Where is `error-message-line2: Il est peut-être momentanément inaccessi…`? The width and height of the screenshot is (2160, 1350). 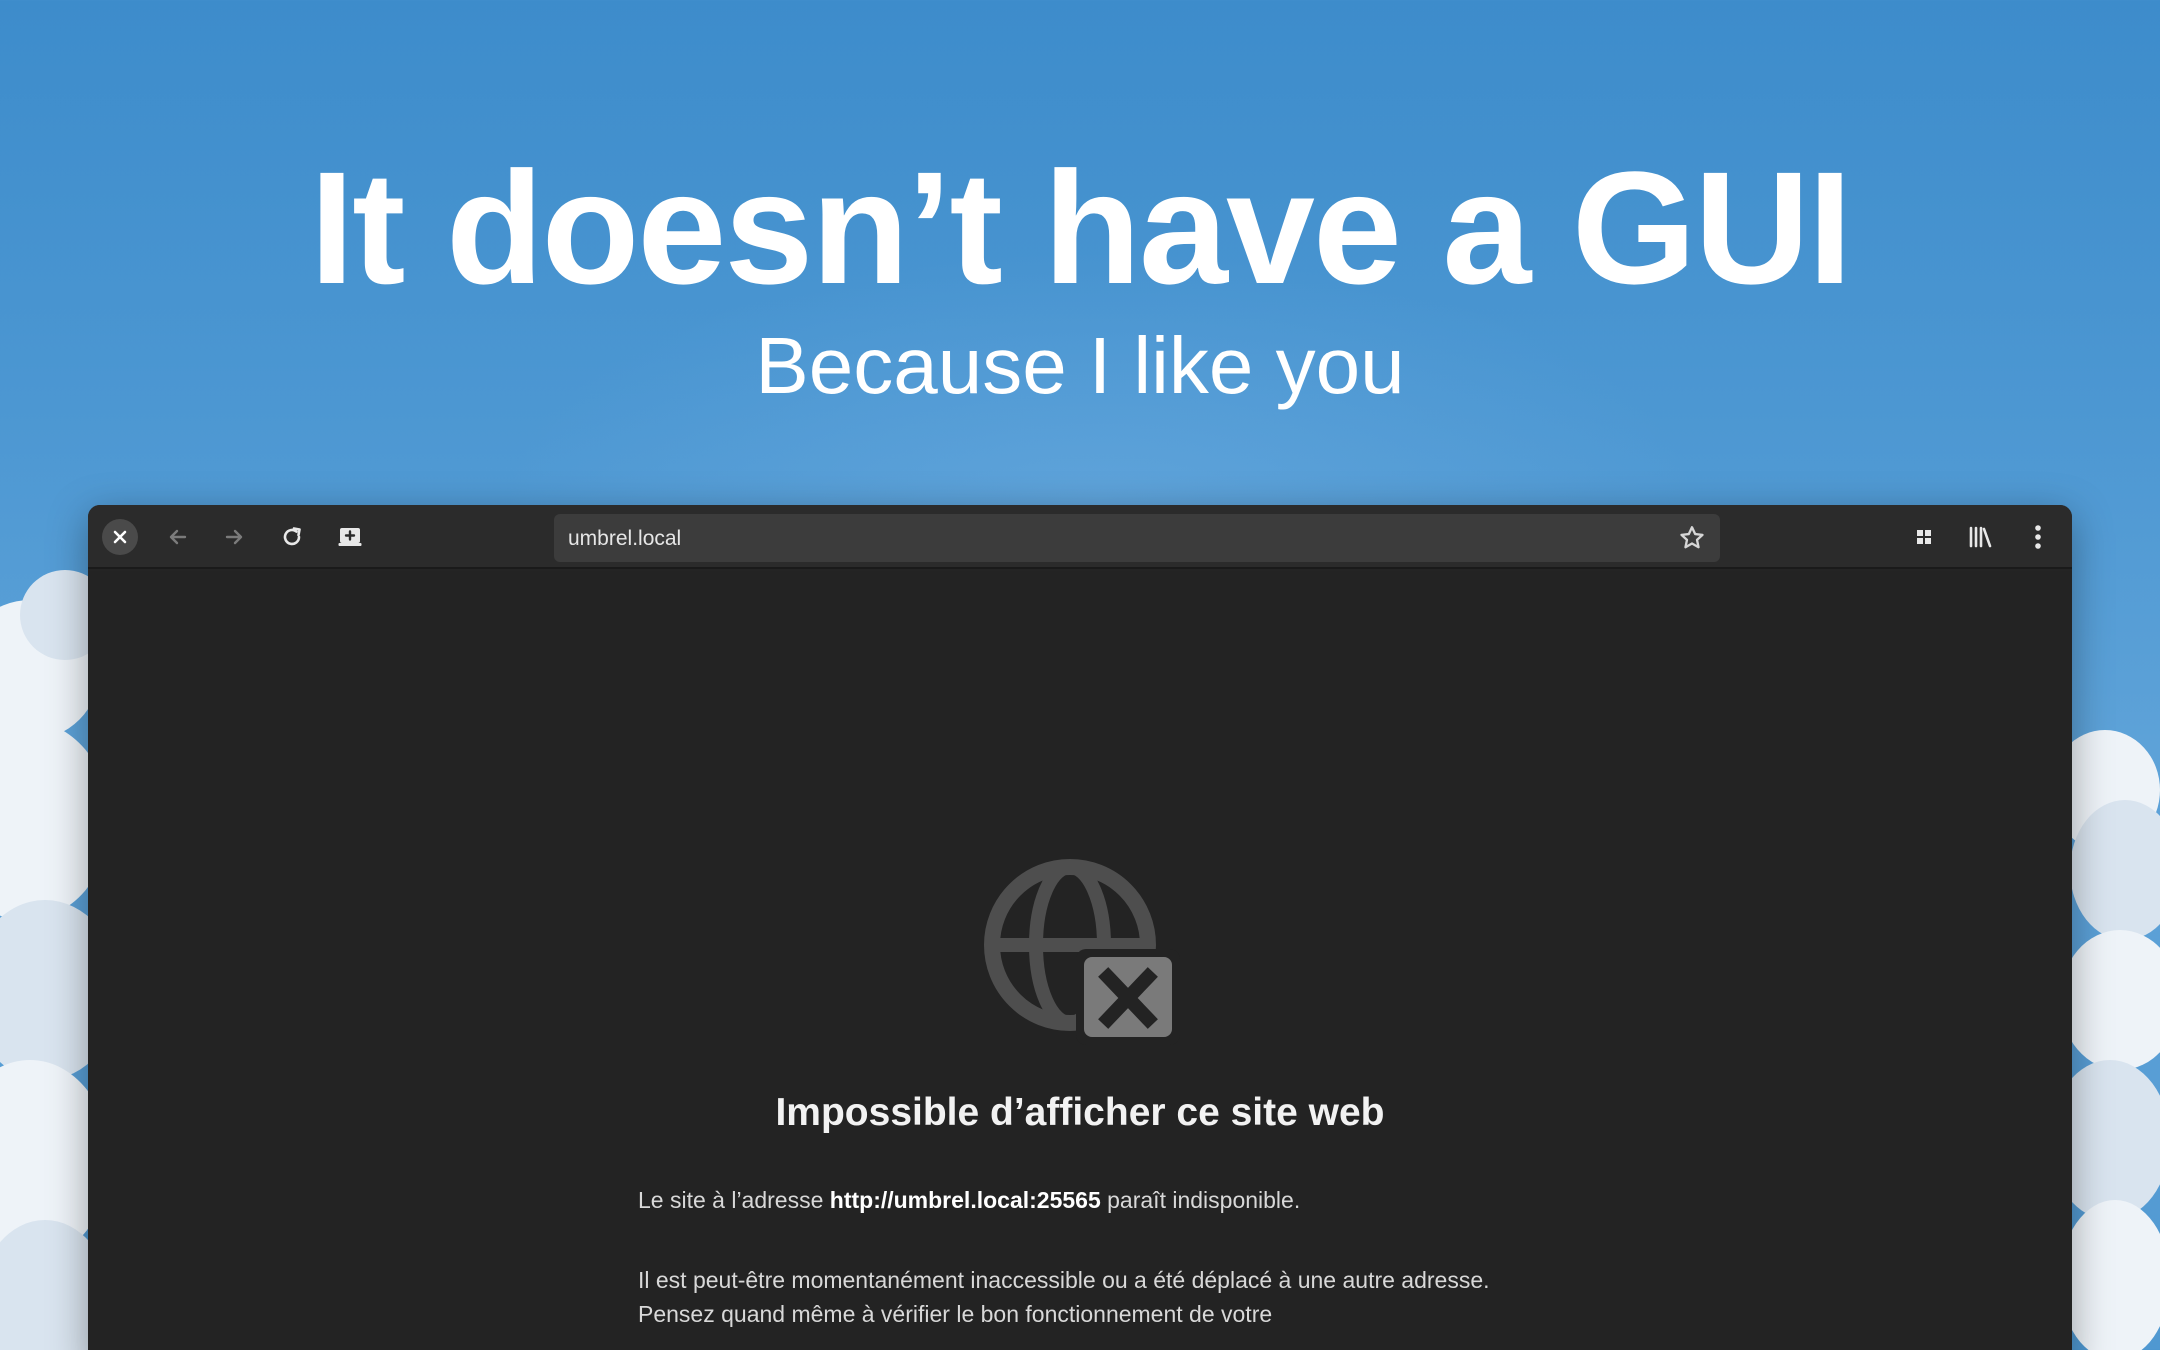
error-message-line2: Il est peut-être momentanément inaccessi… is located at coordinates (1064, 1297).